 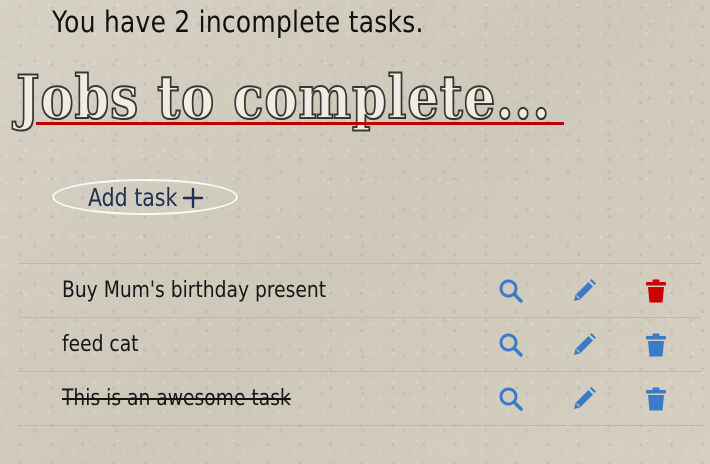 I want to click on incomplete-count-text: You have 2 incomplete tasks., so click(x=238, y=22).